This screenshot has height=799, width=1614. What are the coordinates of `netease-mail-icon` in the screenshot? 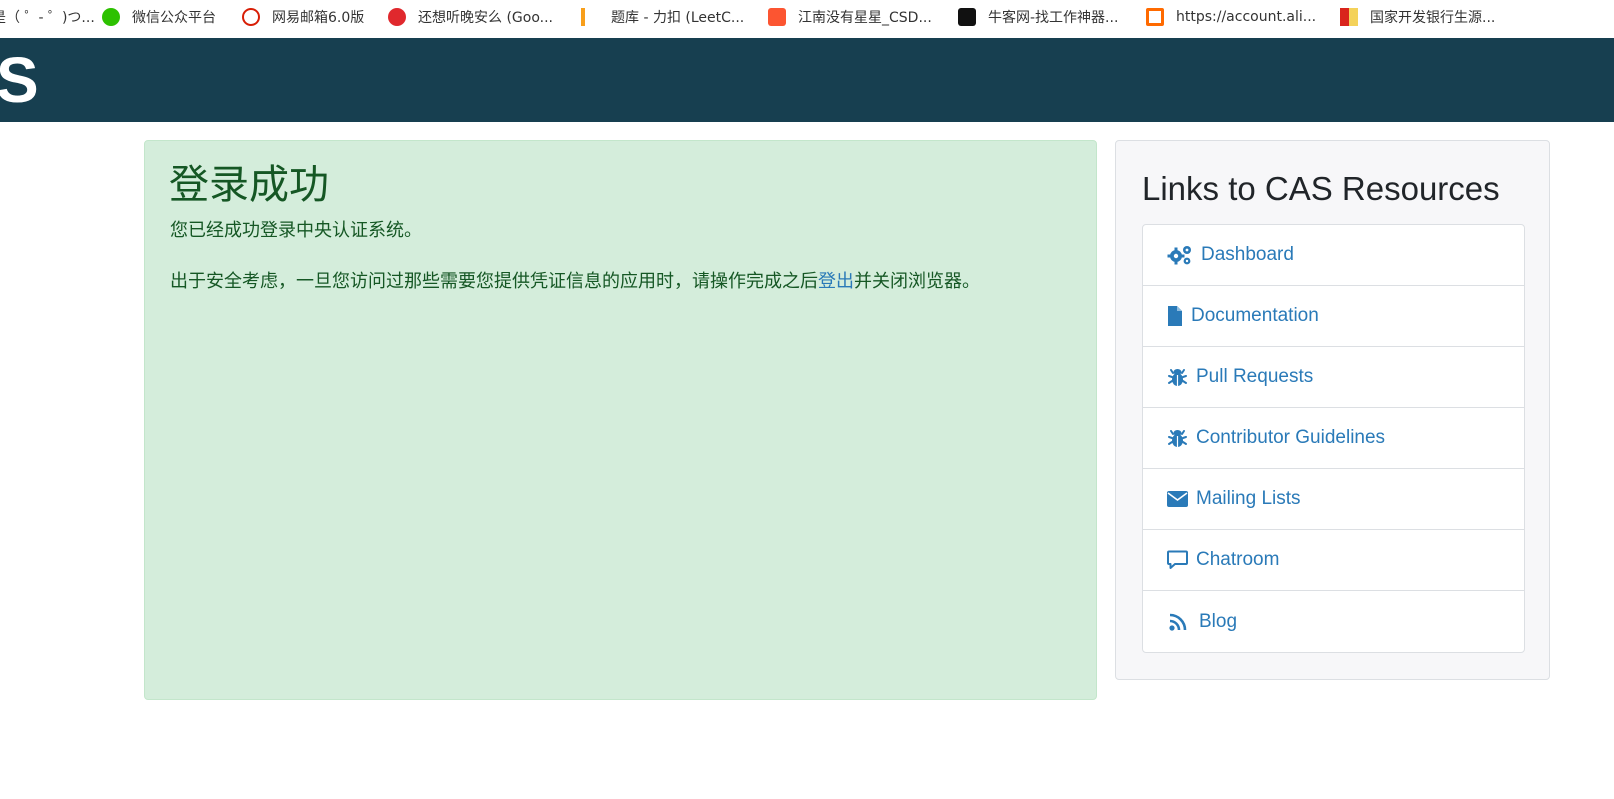 It's located at (251, 16).